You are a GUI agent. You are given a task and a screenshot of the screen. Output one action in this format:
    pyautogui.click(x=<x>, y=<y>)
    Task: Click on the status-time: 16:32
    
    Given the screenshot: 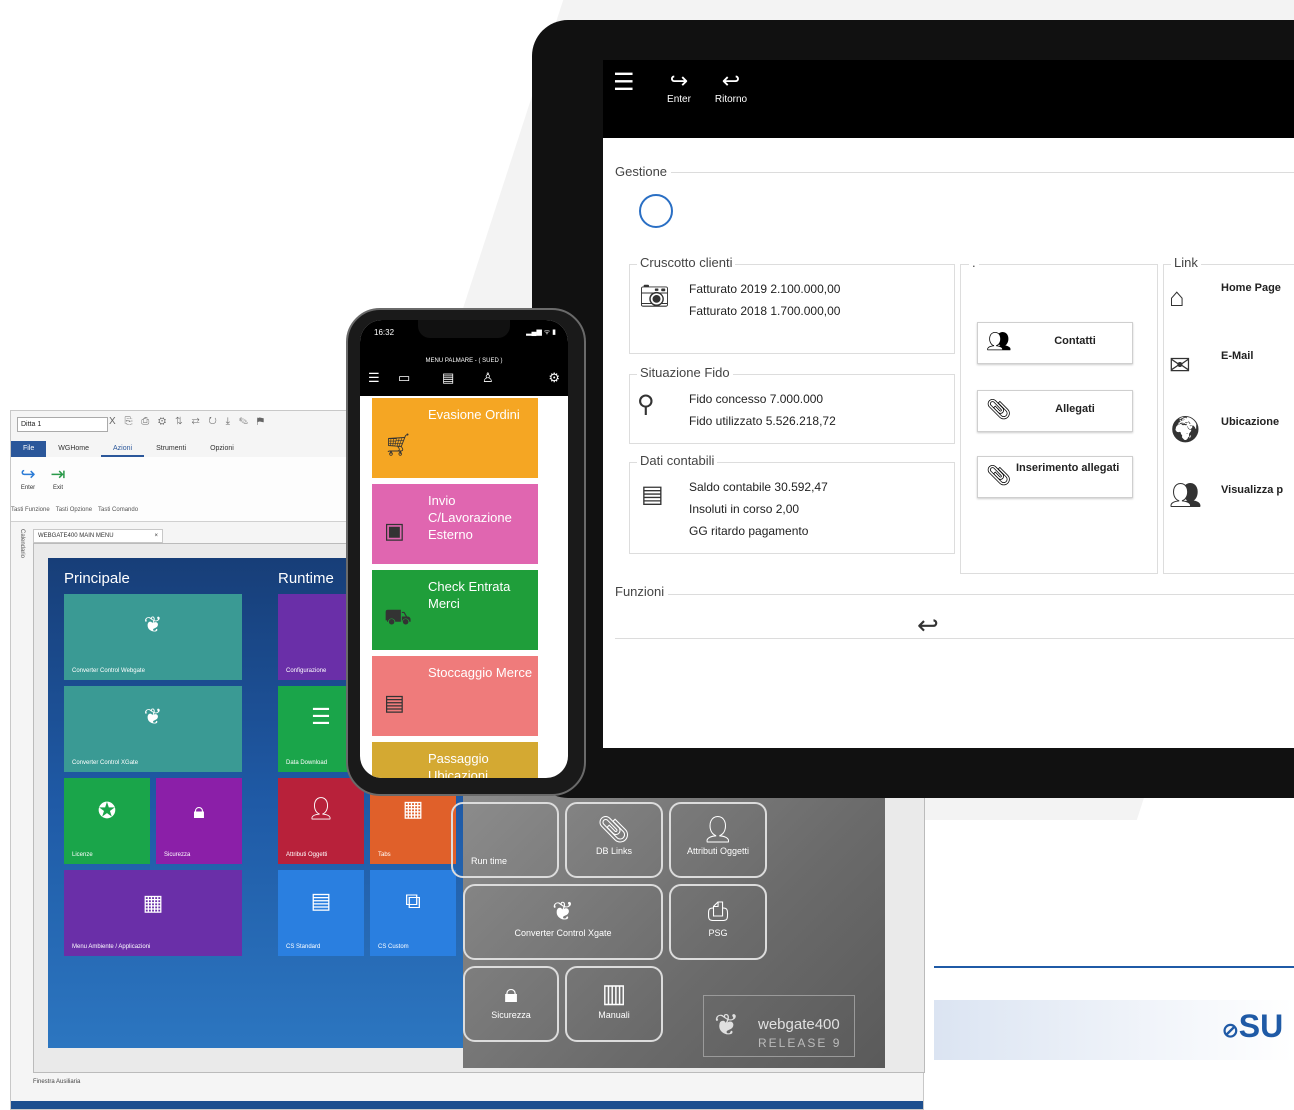 What is the action you would take?
    pyautogui.click(x=384, y=332)
    